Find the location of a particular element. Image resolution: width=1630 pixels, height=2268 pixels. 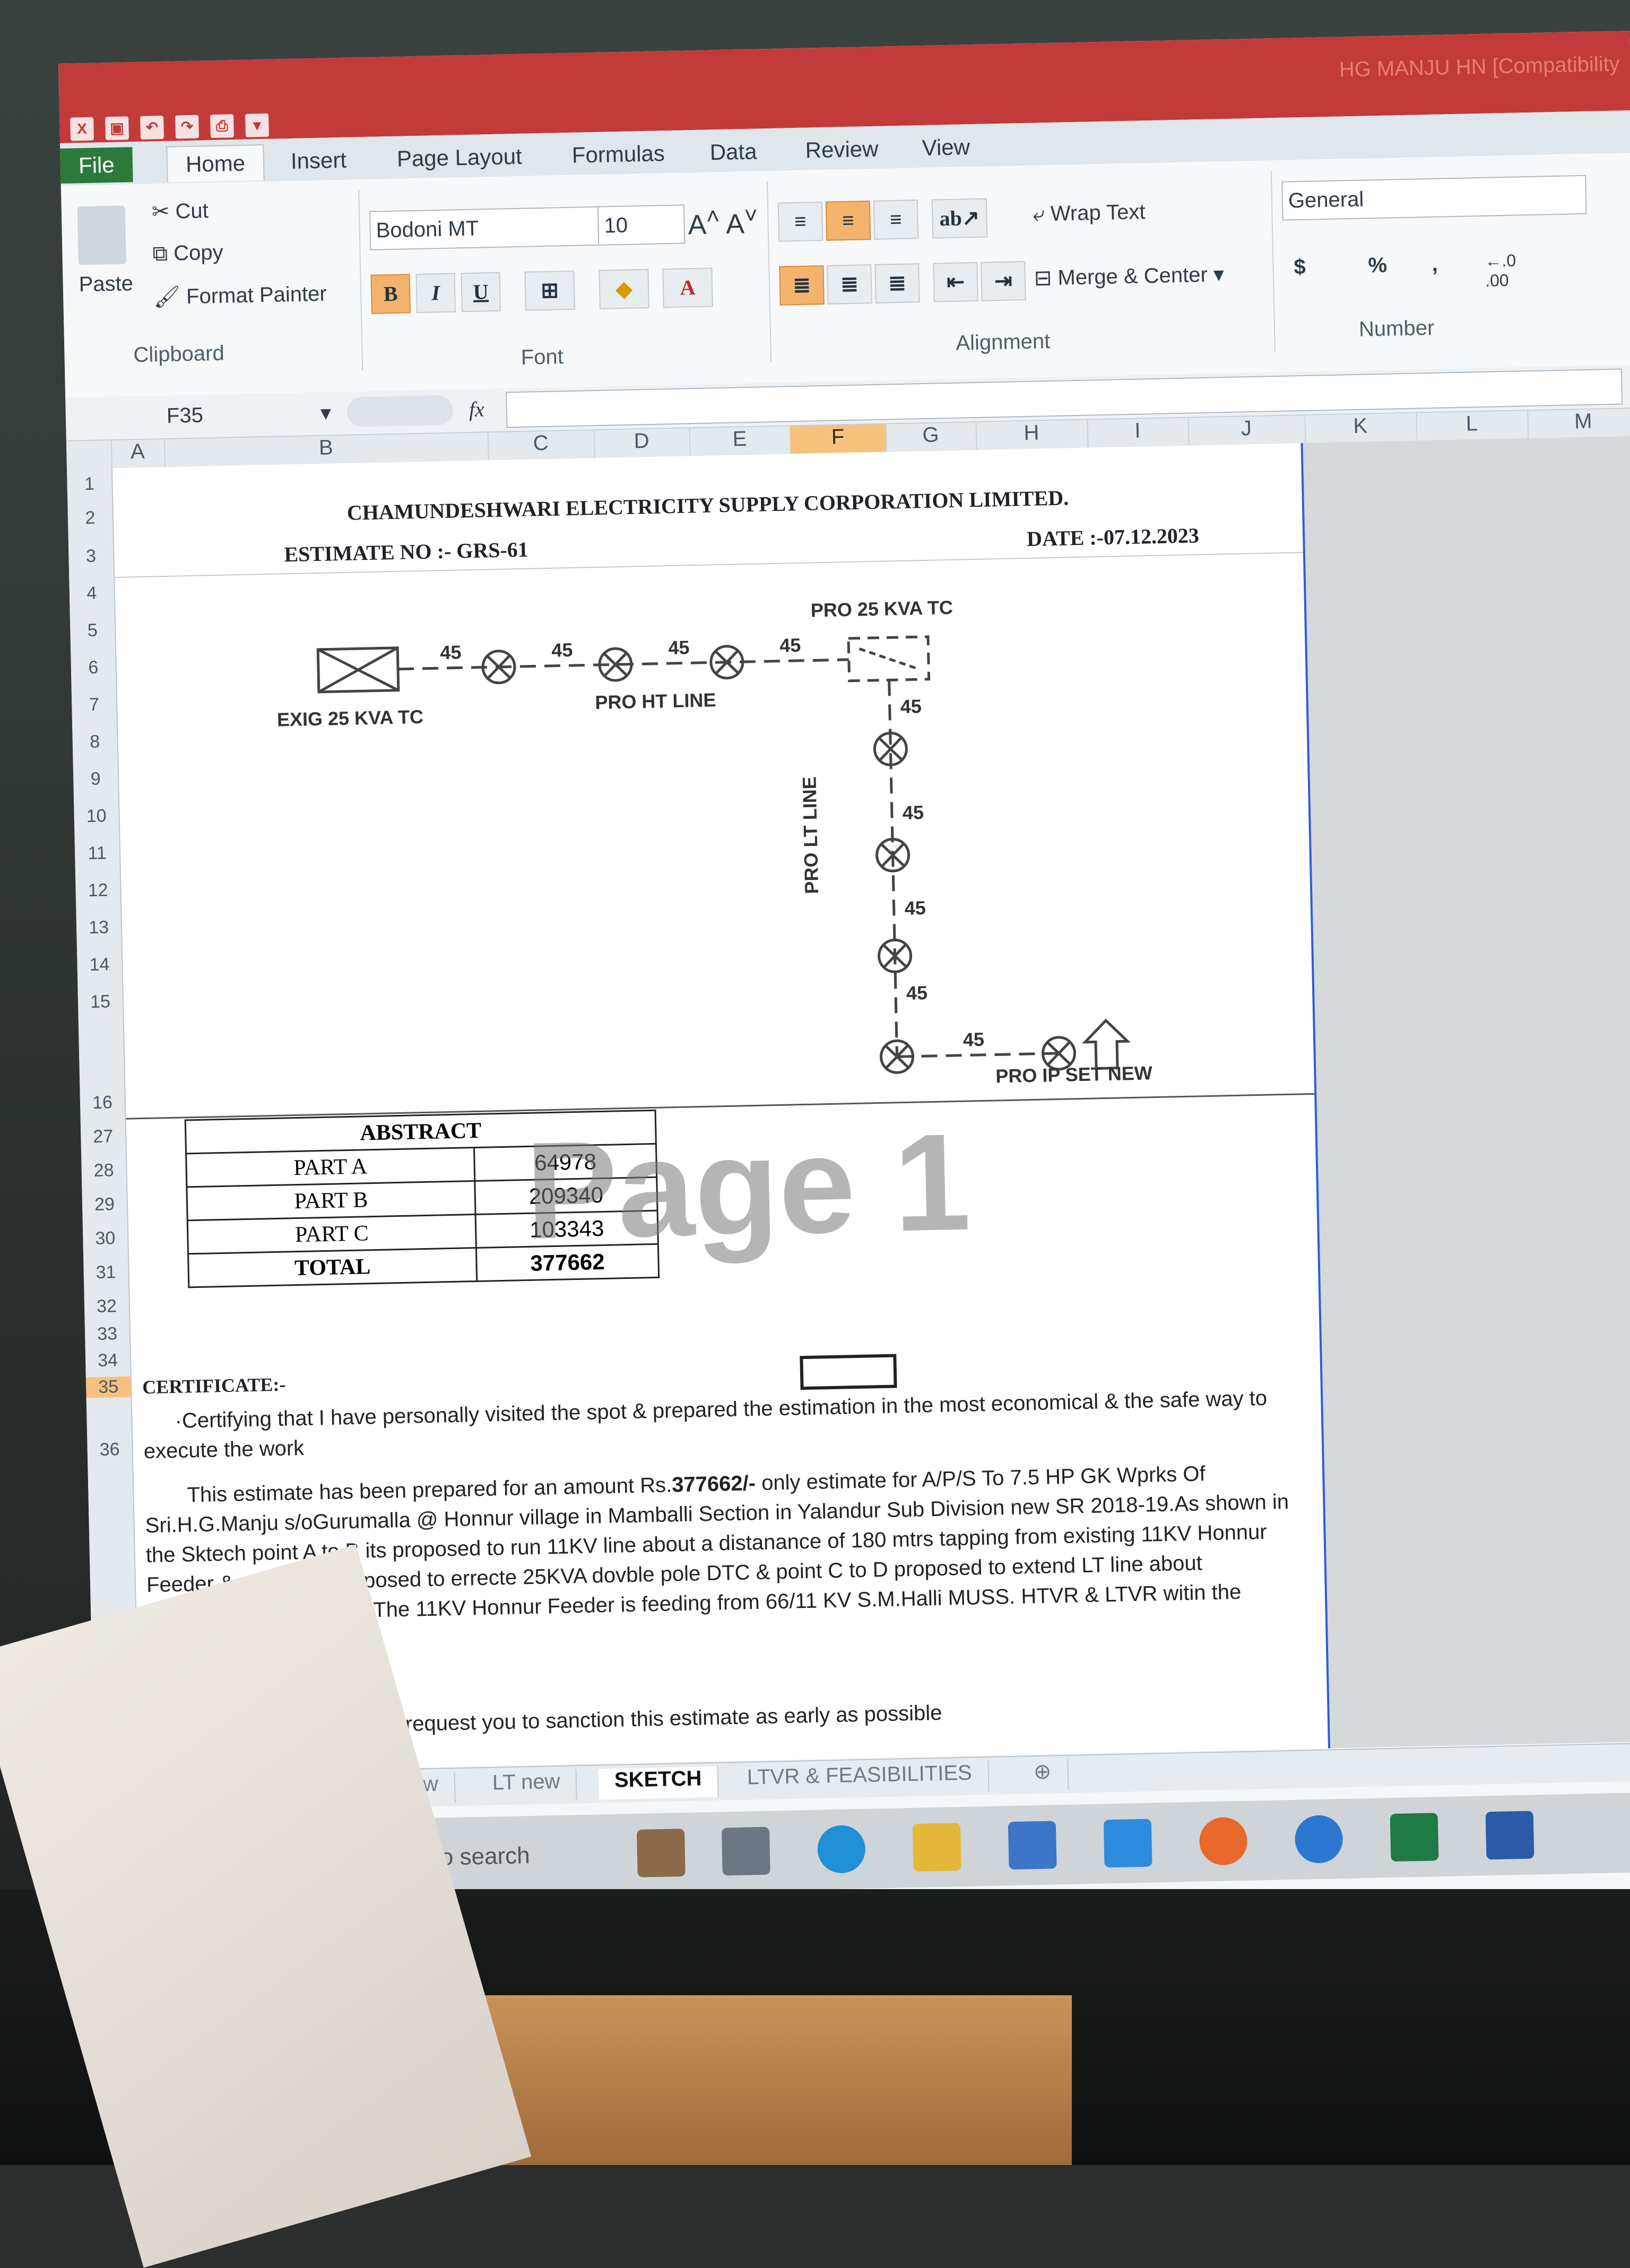

row-header: 3 is located at coordinates (91, 556).